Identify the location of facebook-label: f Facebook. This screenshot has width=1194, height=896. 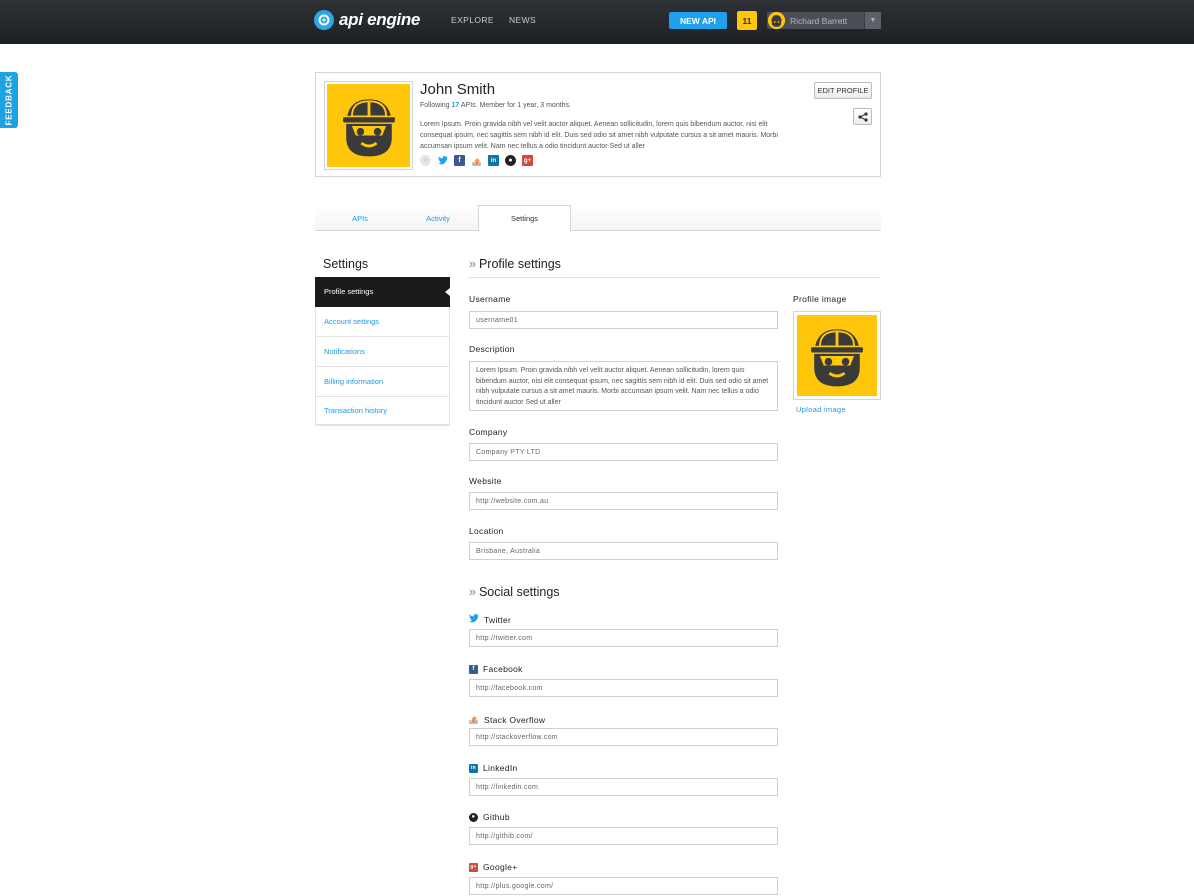
(496, 669).